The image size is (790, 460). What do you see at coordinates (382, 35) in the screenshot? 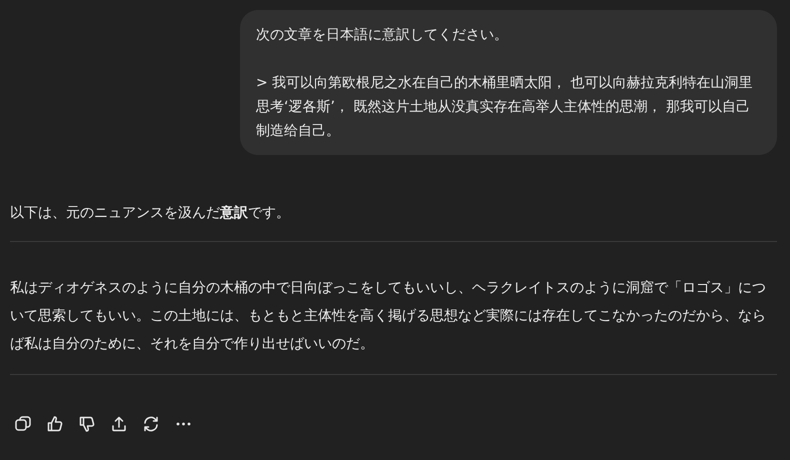
I see `message-text: 次の文章を日本語に意訳してください。` at bounding box center [382, 35].